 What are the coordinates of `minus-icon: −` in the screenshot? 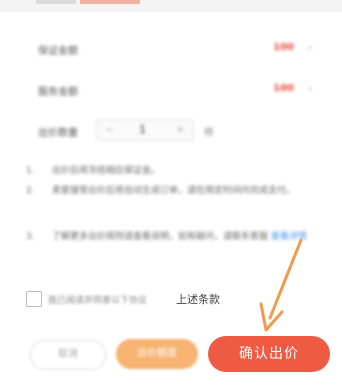 It's located at (109, 129).